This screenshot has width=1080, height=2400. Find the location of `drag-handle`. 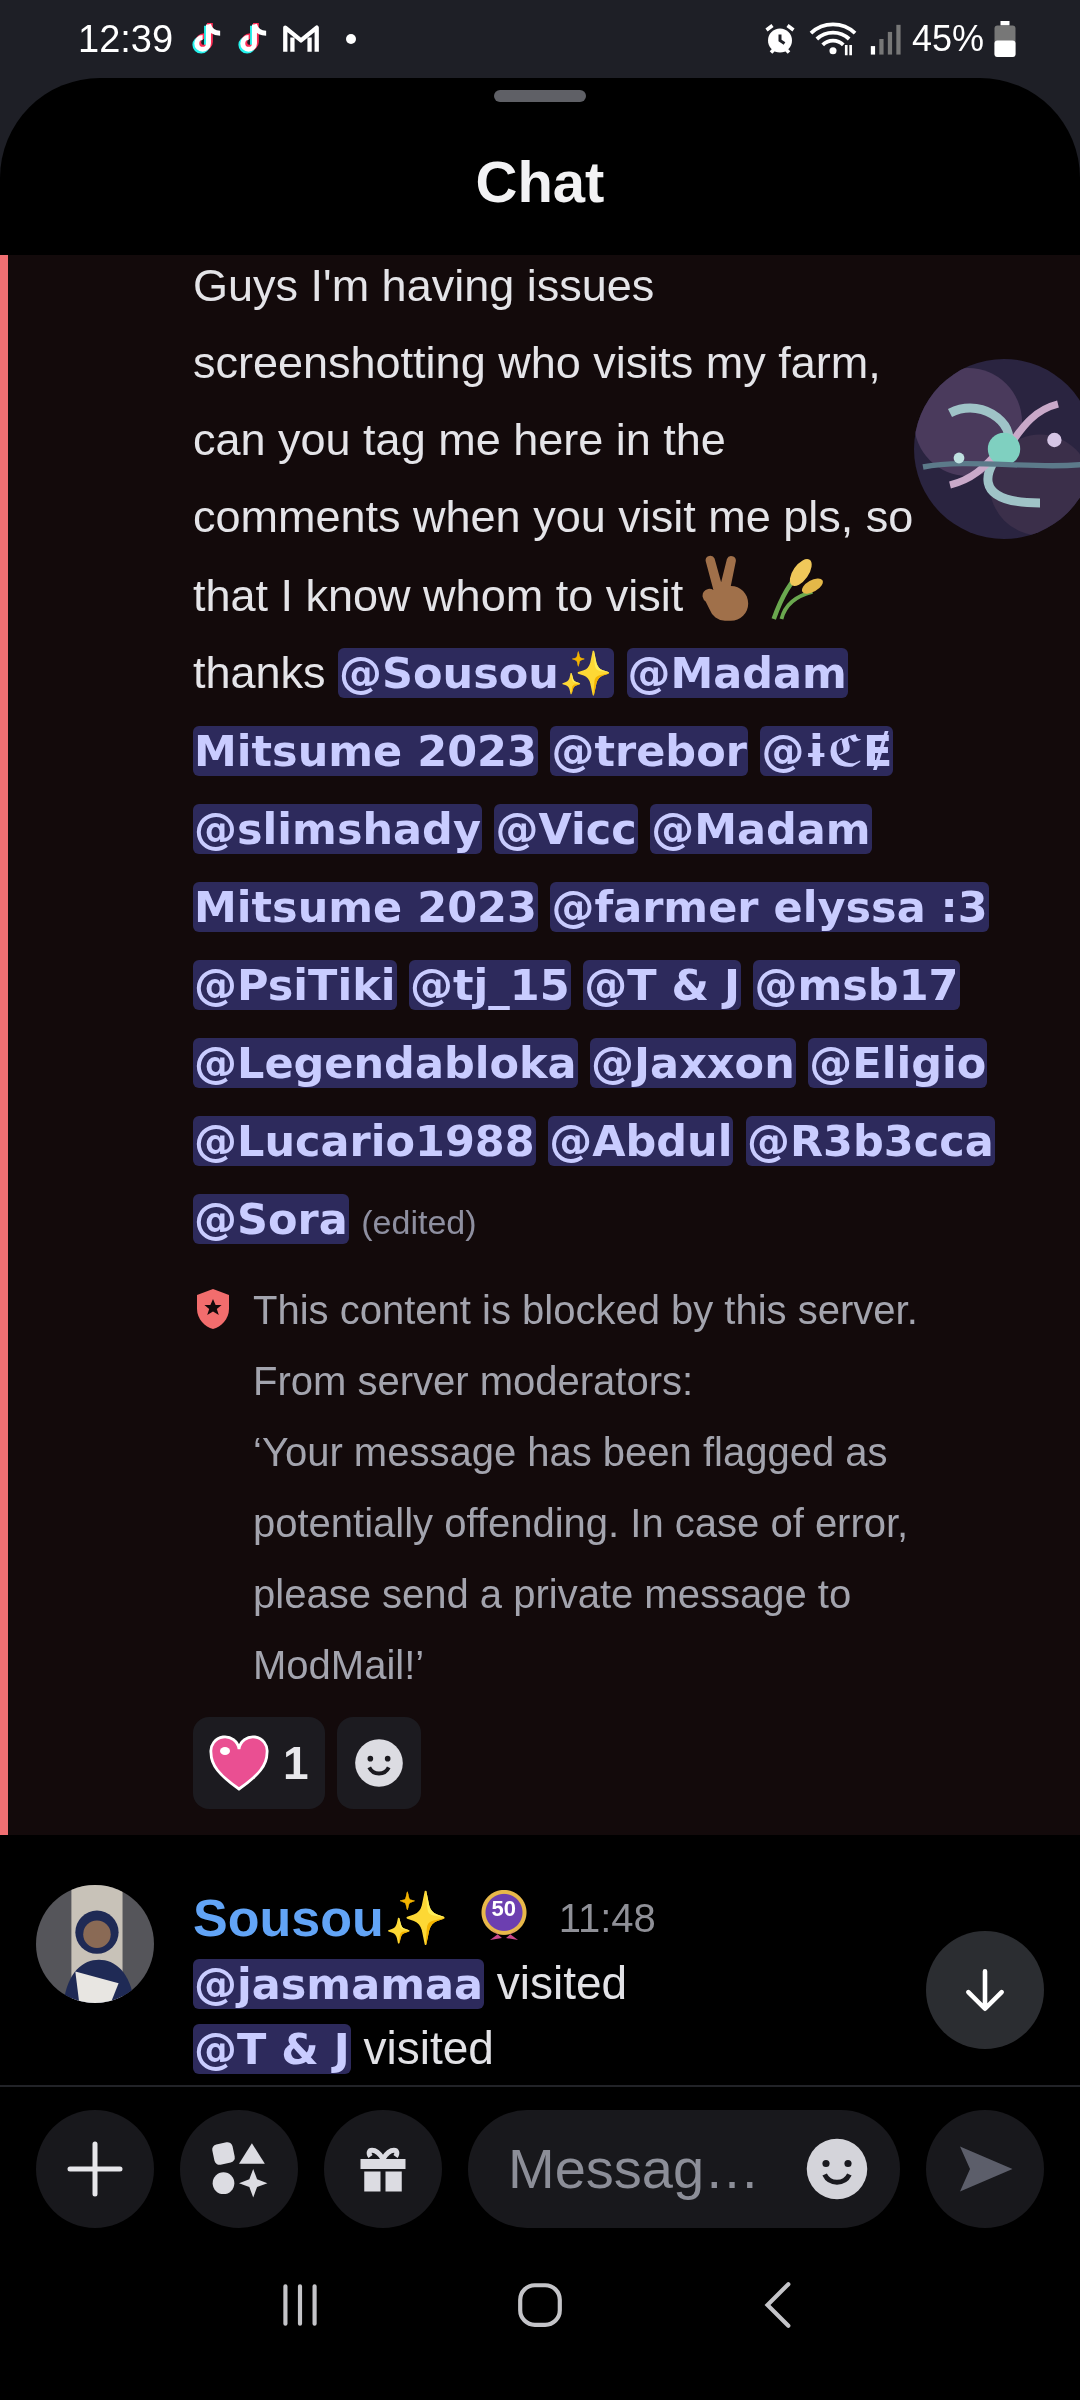

drag-handle is located at coordinates (540, 96).